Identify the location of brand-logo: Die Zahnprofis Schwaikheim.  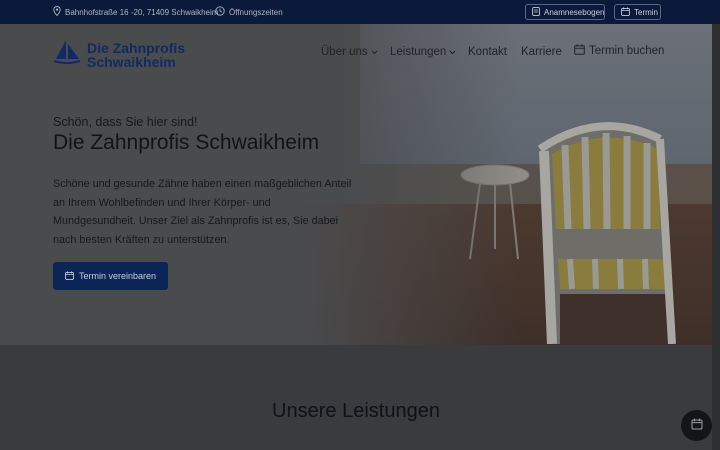
(119, 54).